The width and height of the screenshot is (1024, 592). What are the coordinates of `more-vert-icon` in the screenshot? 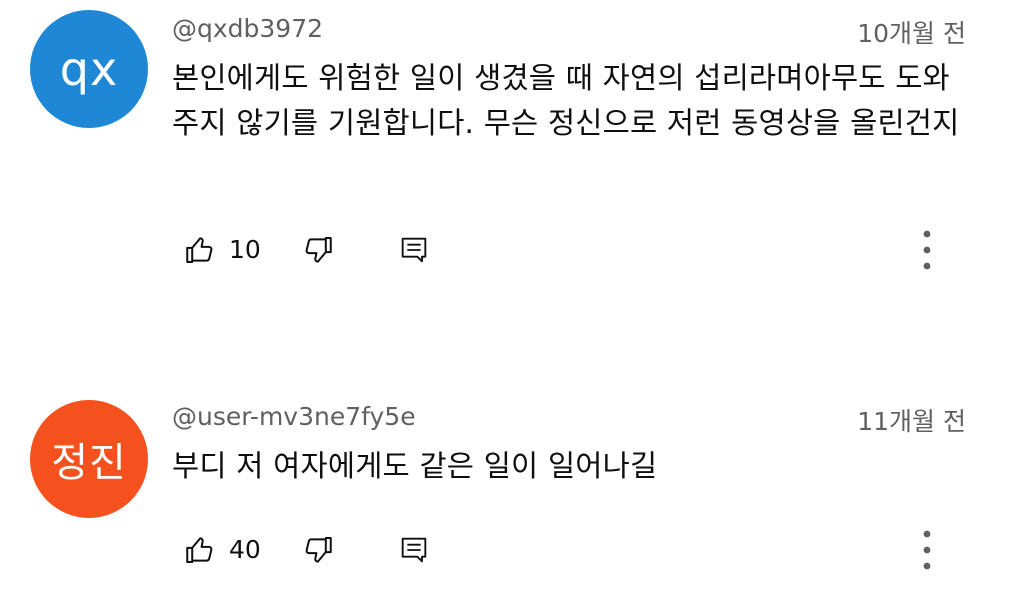 It's located at (927, 550).